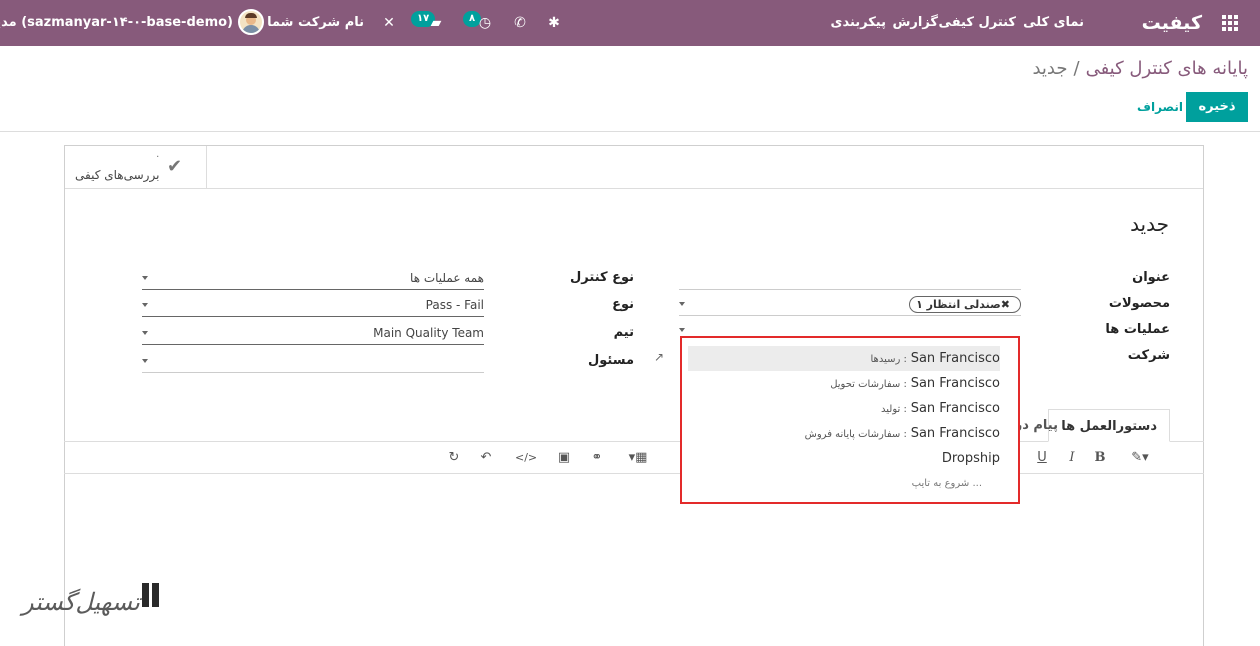  I want to click on record-title: جدید, so click(1149, 224).